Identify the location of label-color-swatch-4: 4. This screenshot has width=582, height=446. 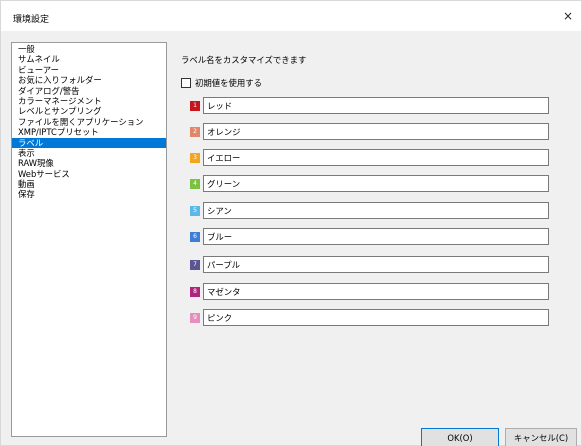
(195, 183).